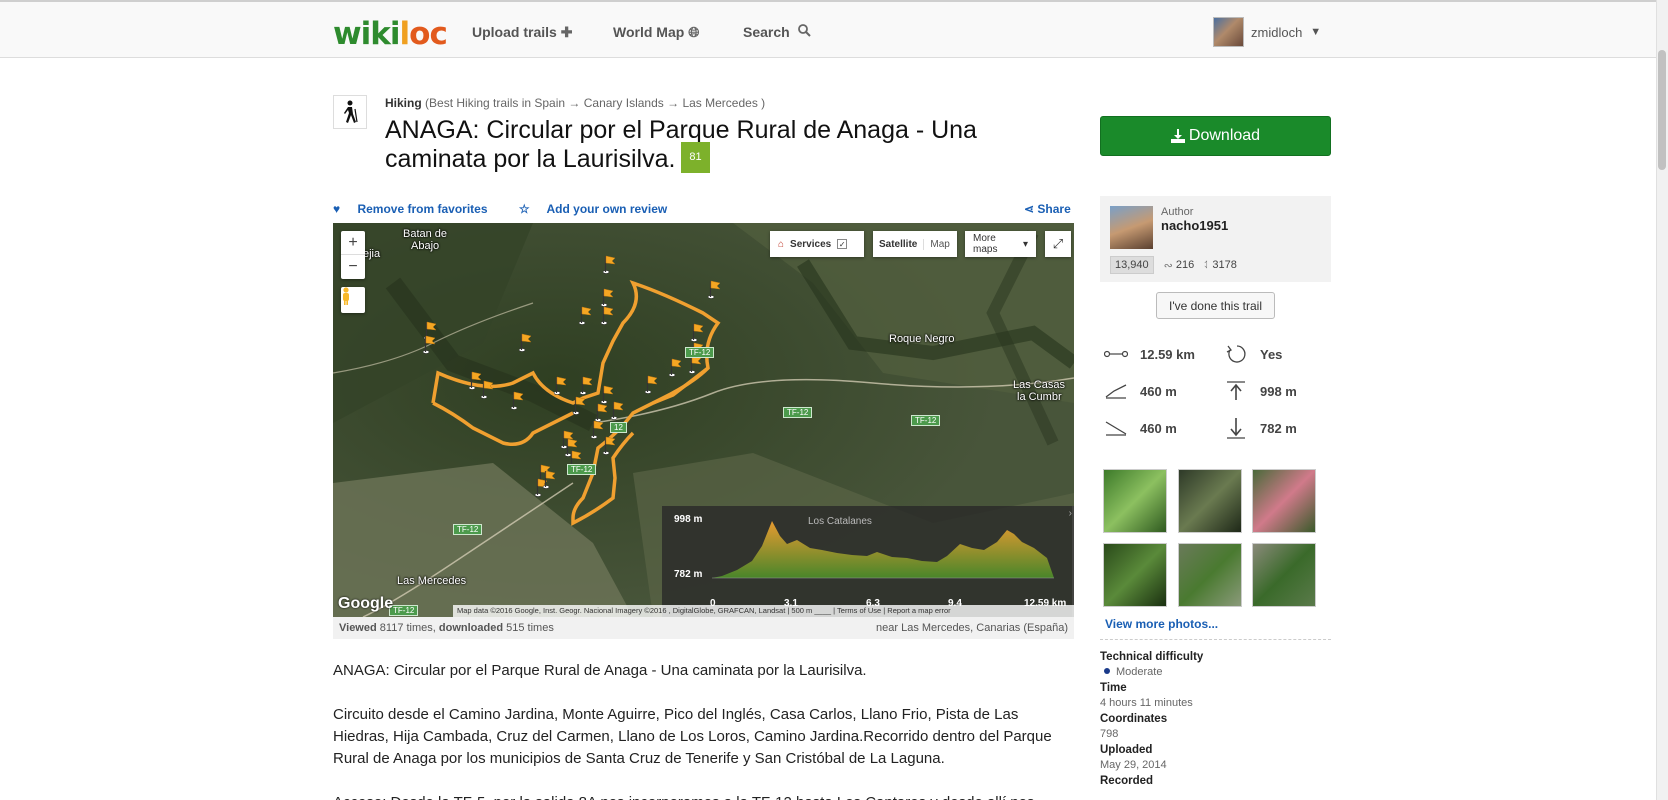  Describe the element at coordinates (1116, 391) in the screenshot. I see `ascent-icon` at that location.